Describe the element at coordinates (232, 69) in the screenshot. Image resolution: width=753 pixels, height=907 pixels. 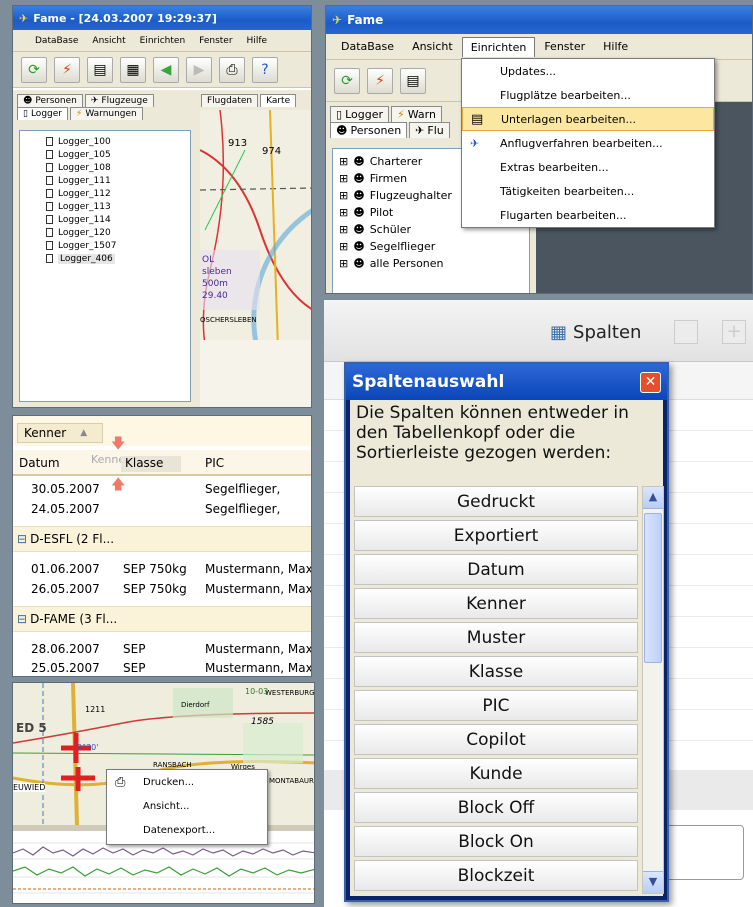
I see `printer-icon: ⎙` at that location.